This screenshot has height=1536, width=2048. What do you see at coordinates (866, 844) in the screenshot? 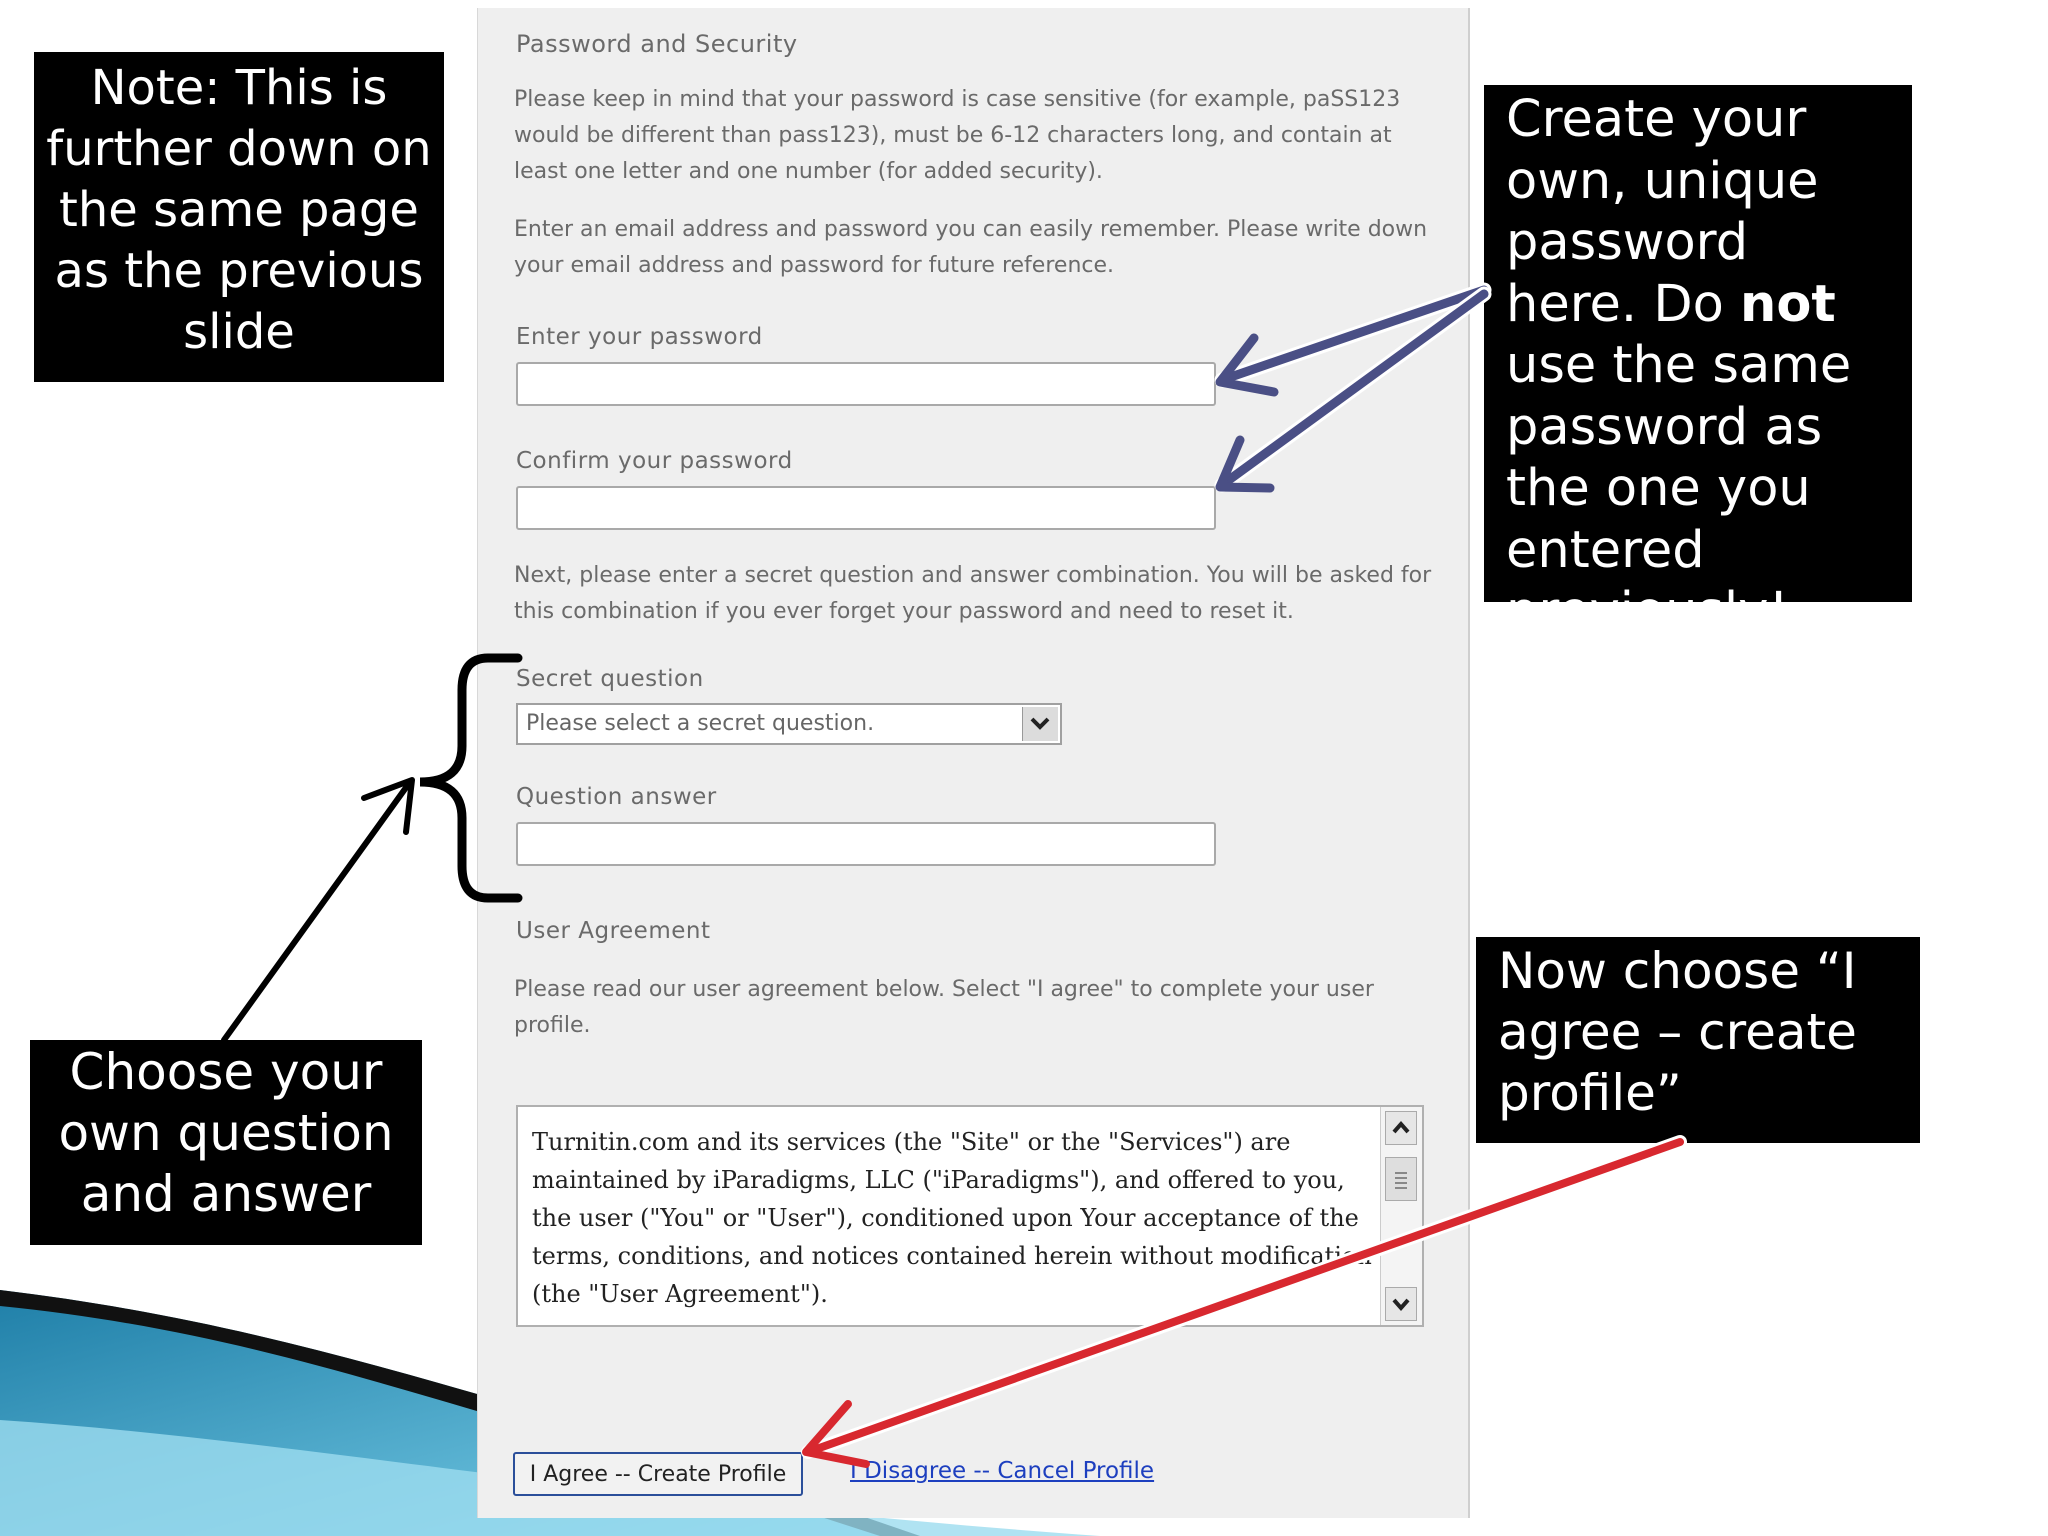
I see `question-answer-input` at bounding box center [866, 844].